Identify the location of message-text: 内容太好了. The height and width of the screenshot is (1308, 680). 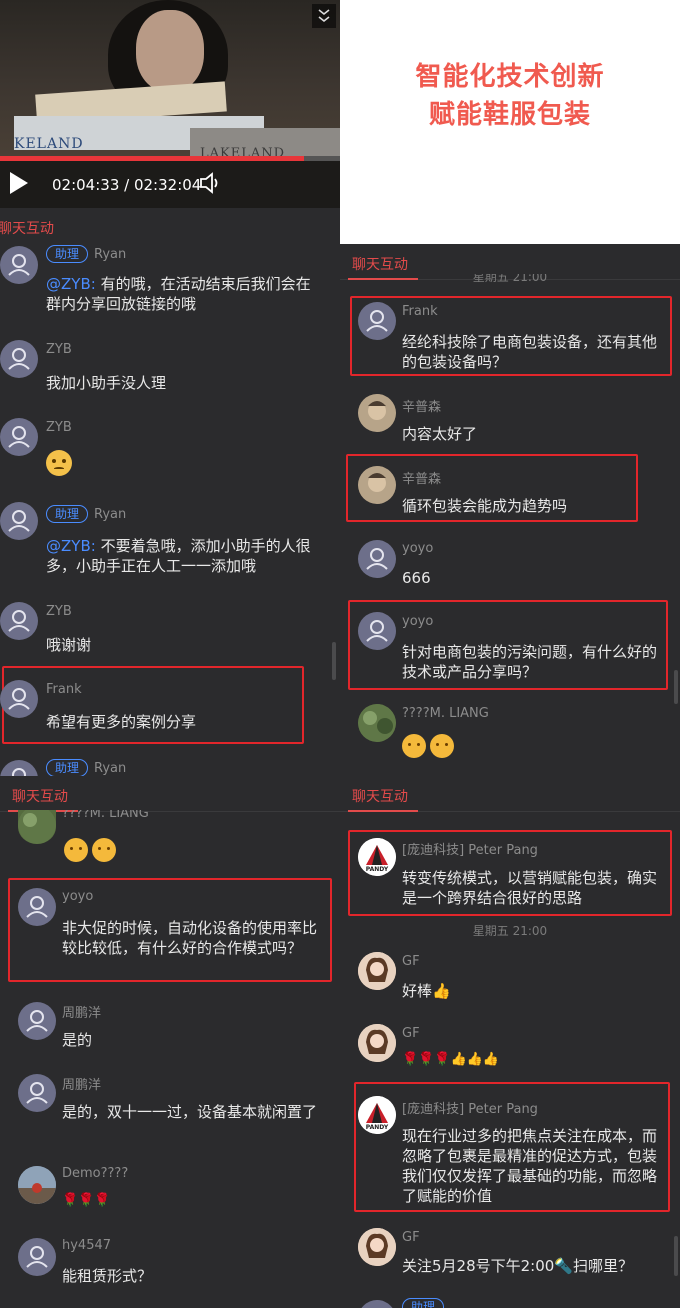
(440, 434).